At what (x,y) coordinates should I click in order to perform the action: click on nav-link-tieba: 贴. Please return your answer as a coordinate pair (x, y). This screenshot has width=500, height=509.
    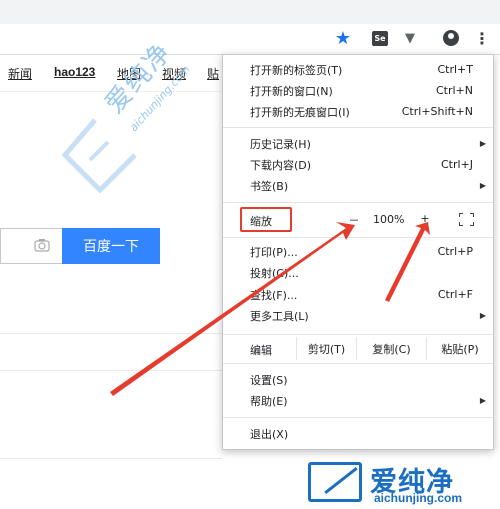
    Looking at the image, I should click on (213, 73).